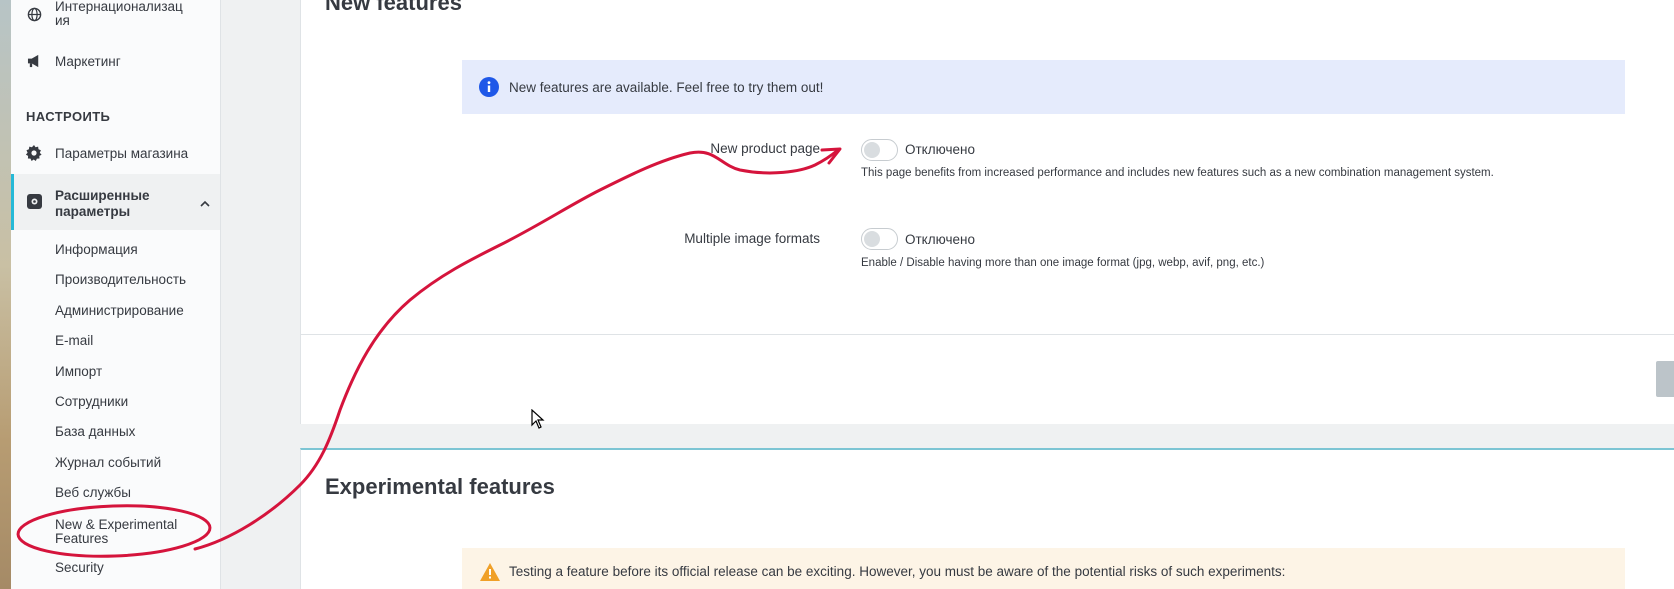 The width and height of the screenshot is (1674, 589). What do you see at coordinates (205, 201) in the screenshot?
I see `chevron-up-icon` at bounding box center [205, 201].